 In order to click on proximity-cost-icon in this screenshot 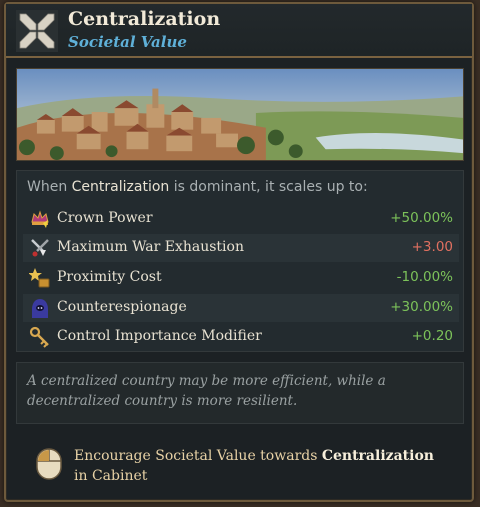, I will do `click(39, 278)`.